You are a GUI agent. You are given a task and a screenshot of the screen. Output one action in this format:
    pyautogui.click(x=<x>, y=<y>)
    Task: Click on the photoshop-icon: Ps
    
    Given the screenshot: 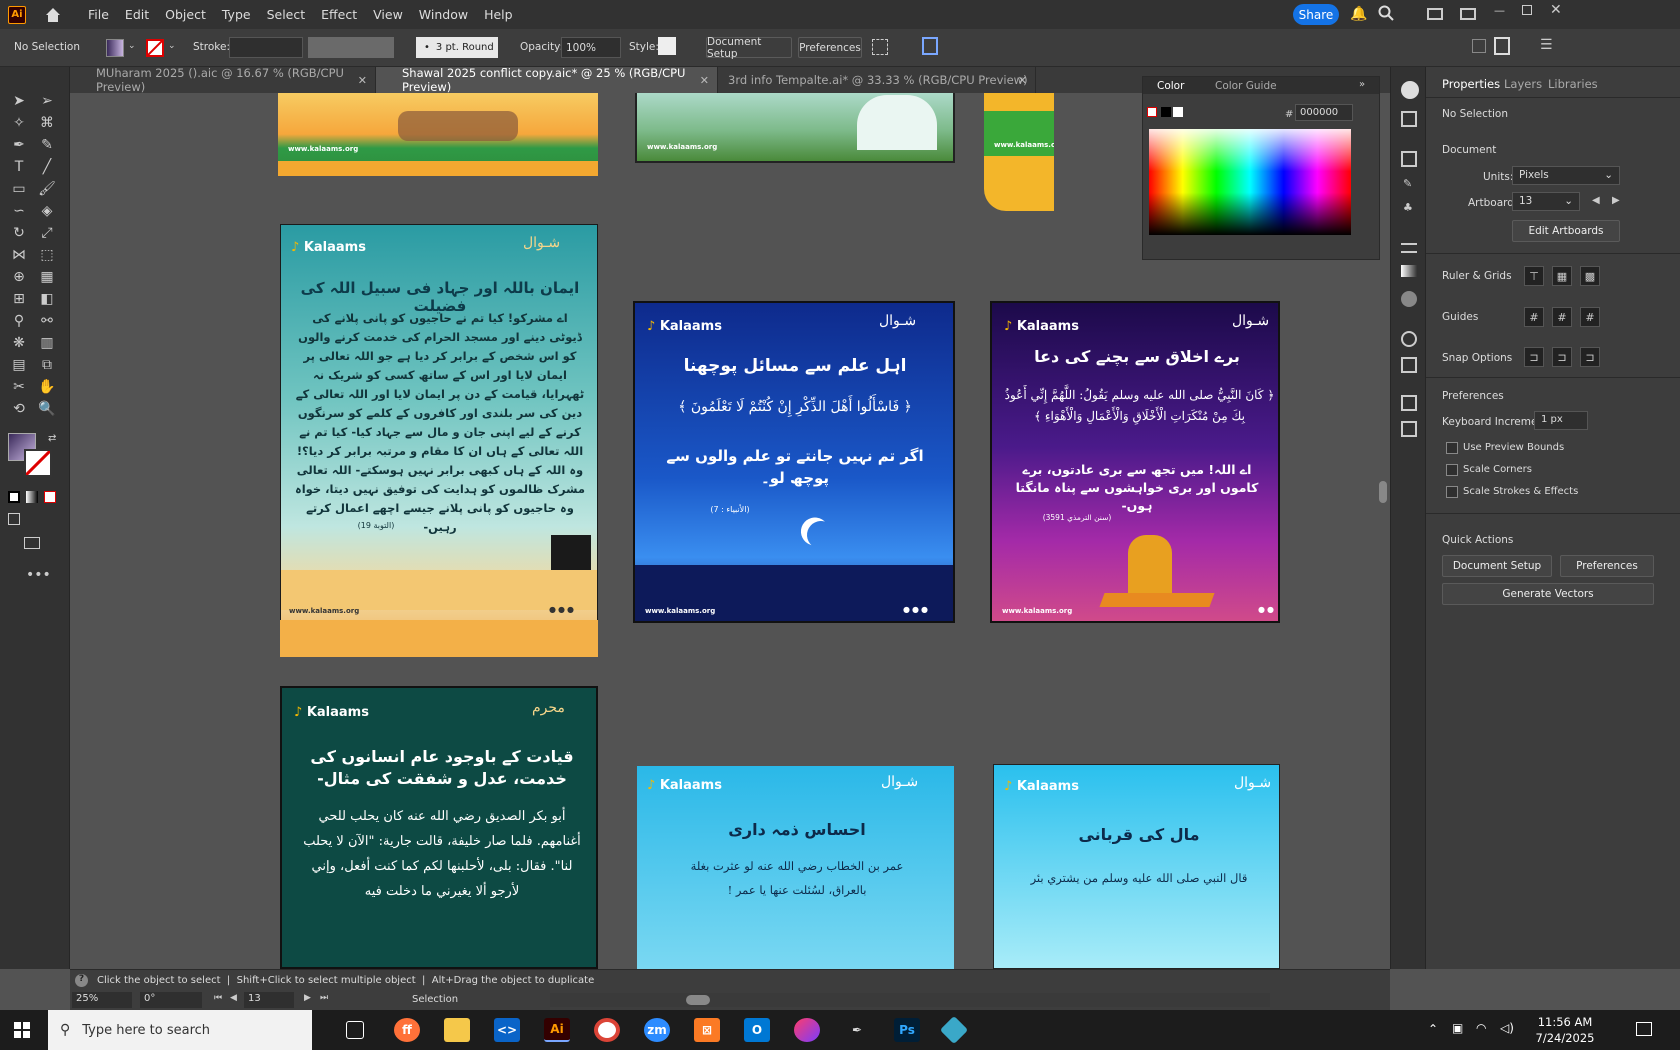 What is the action you would take?
    pyautogui.click(x=907, y=1030)
    